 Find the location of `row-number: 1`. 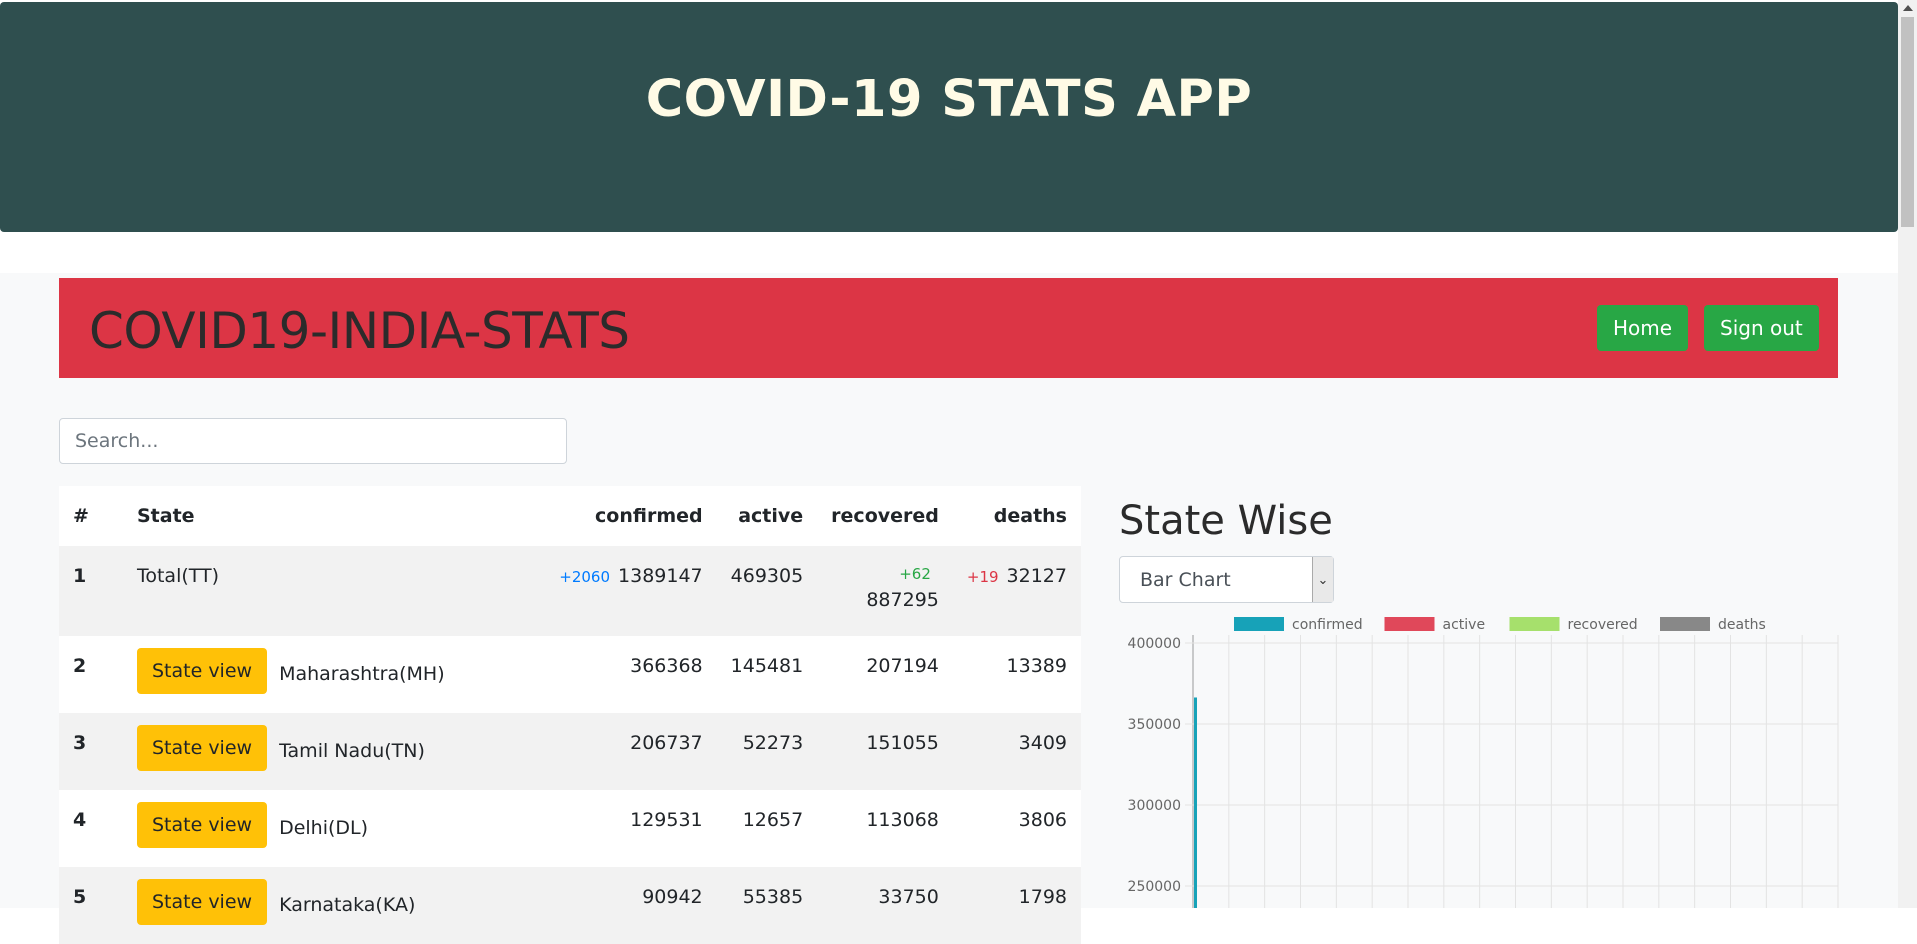

row-number: 1 is located at coordinates (91, 591).